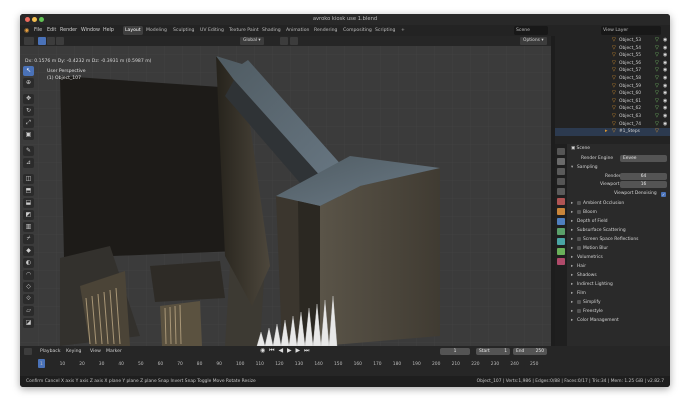  Describe the element at coordinates (28, 287) in the screenshot. I see `edge-slide-icon: ◇` at that location.